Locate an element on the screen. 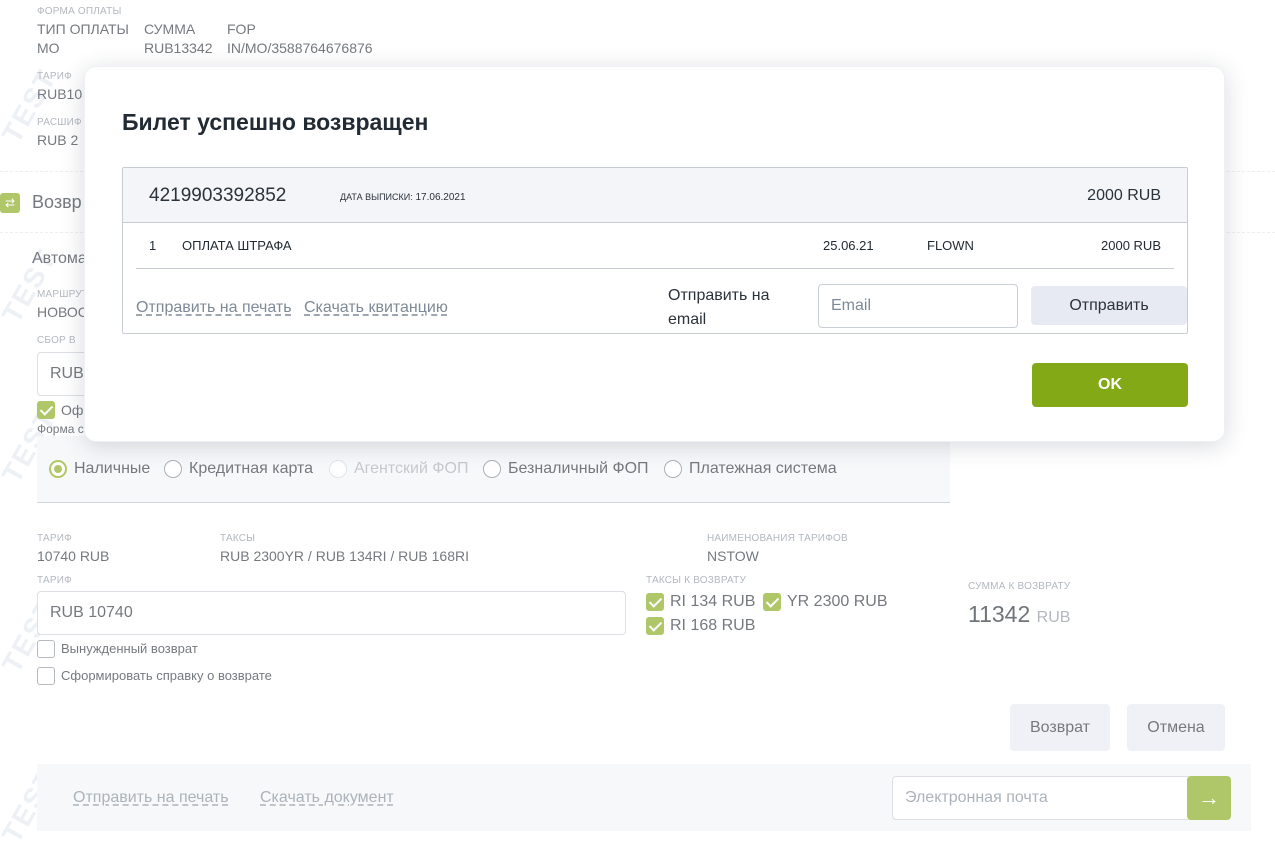  row-index: 1 is located at coordinates (153, 245).